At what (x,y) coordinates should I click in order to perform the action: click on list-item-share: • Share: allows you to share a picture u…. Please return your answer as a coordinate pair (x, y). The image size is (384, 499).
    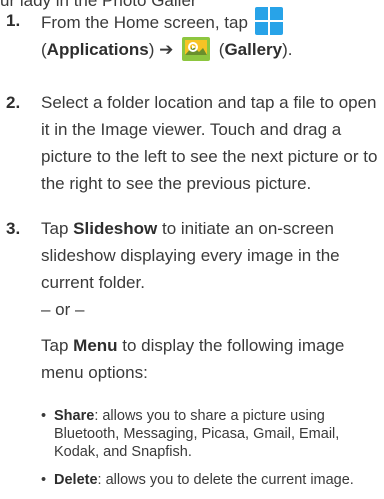
    Looking at the image, I should click on (190, 434).